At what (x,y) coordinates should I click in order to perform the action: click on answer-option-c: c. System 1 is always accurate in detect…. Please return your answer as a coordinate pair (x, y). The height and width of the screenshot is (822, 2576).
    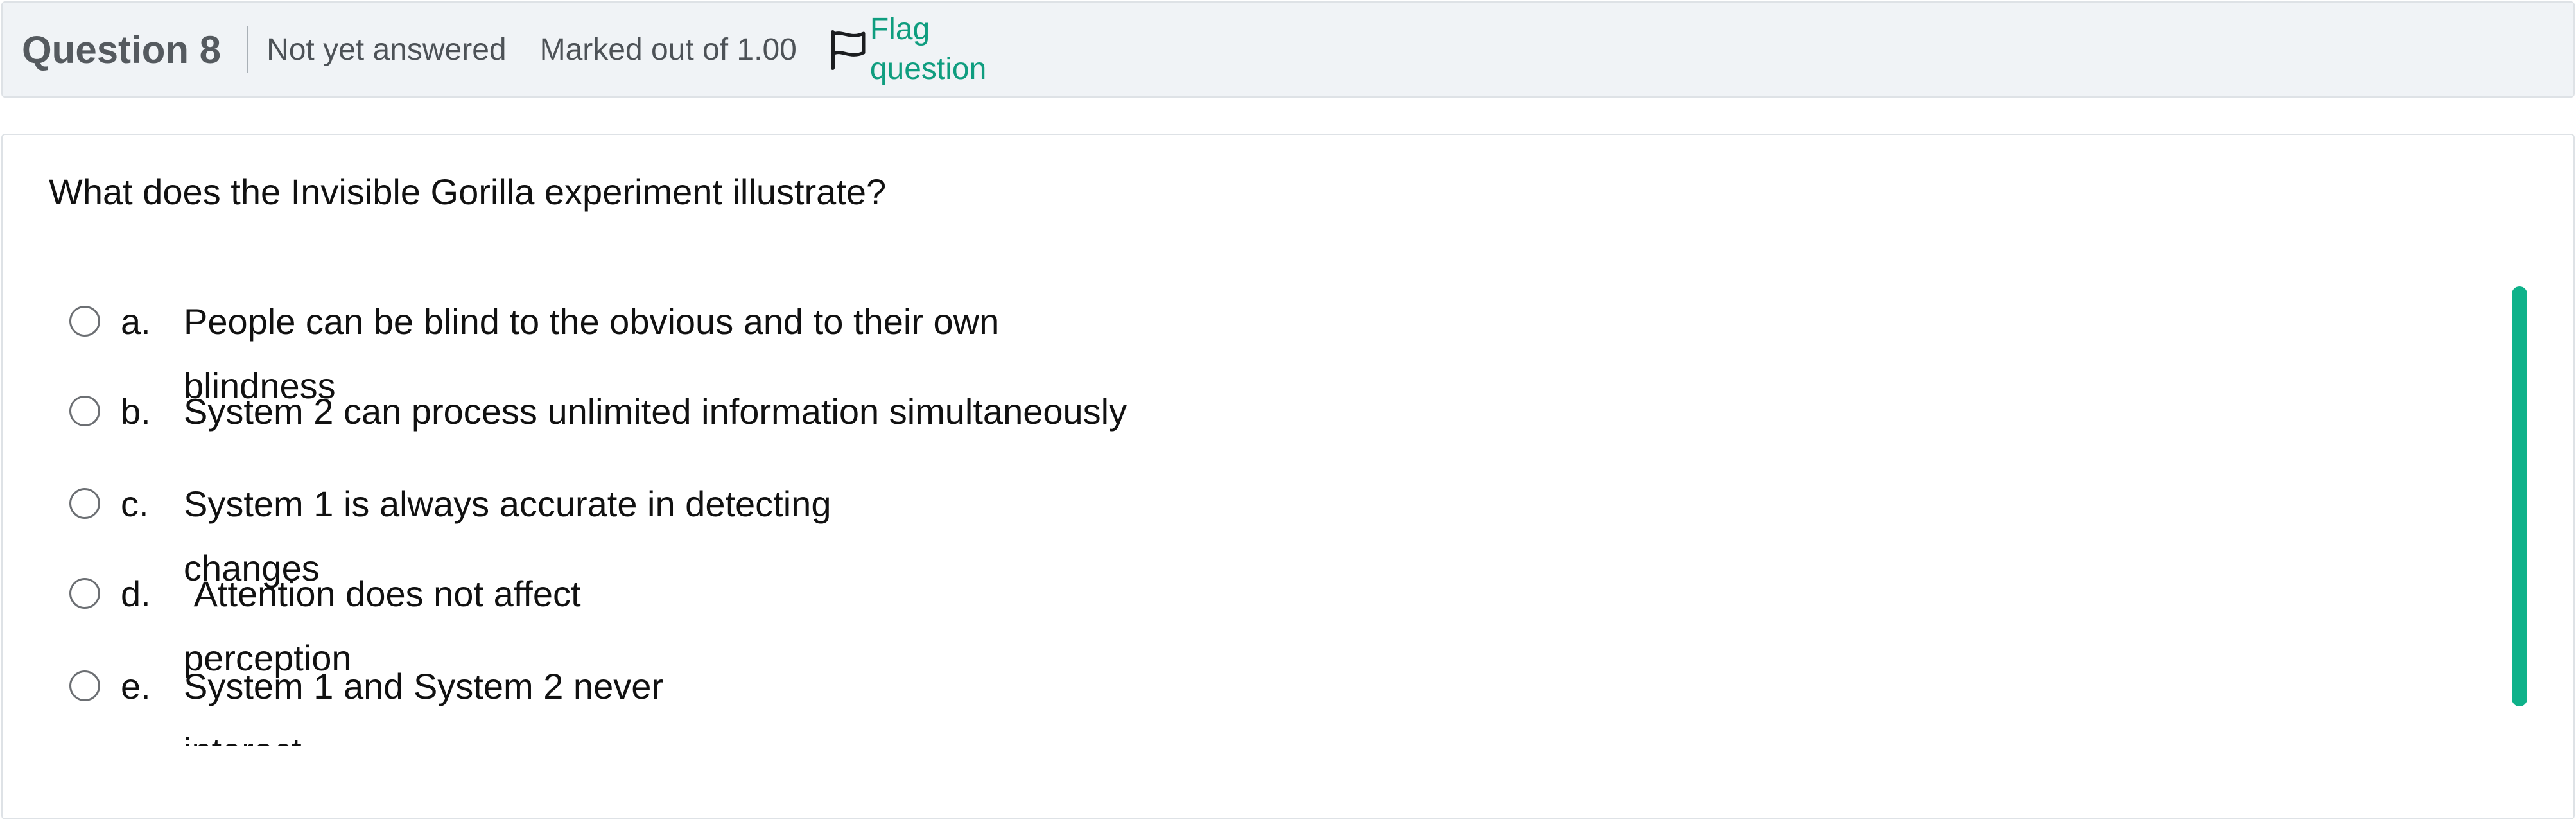
    Looking at the image, I should click on (839, 535).